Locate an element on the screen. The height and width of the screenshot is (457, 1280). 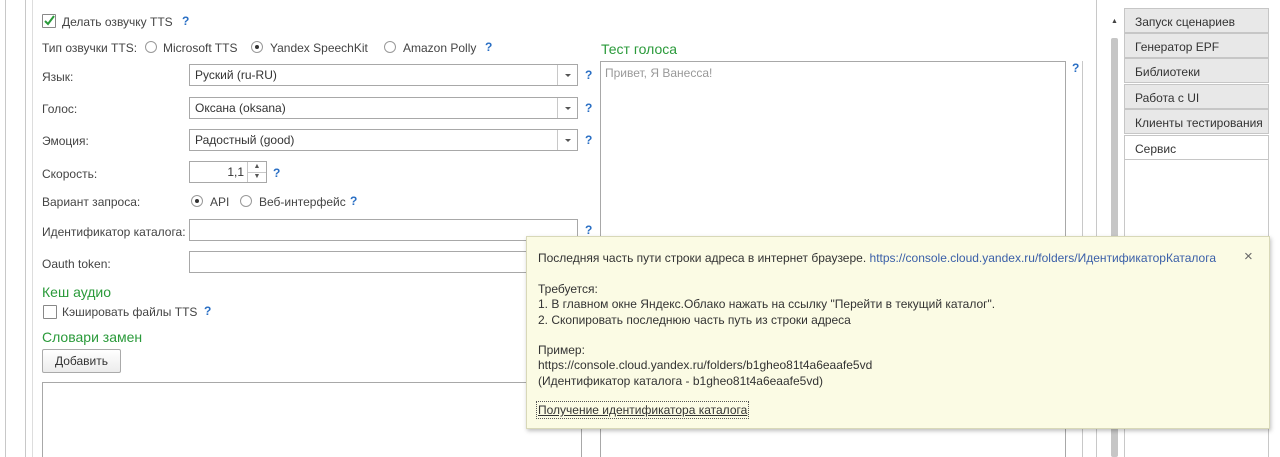
radio-web-interface is located at coordinates (246, 201).